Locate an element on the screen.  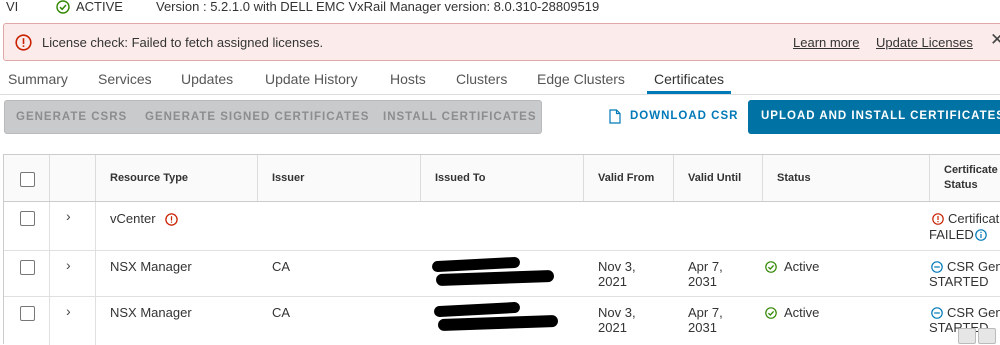
upload-install-certificates-button: UPLOAD AND INSTALL CERTIFICATES is located at coordinates (874, 117).